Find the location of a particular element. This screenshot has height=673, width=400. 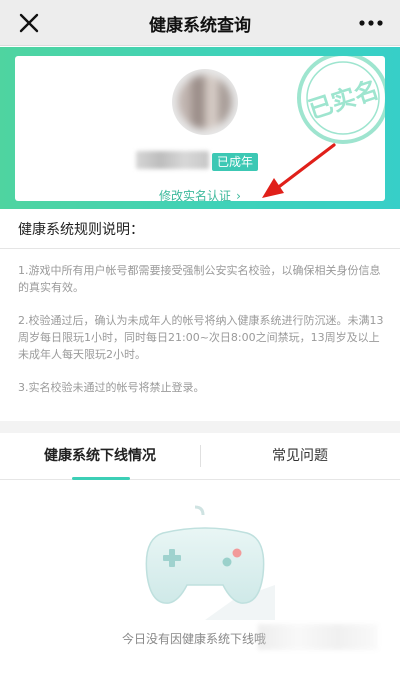

tab-bar: 健康系统下线情况 常见问题 is located at coordinates (200, 456).